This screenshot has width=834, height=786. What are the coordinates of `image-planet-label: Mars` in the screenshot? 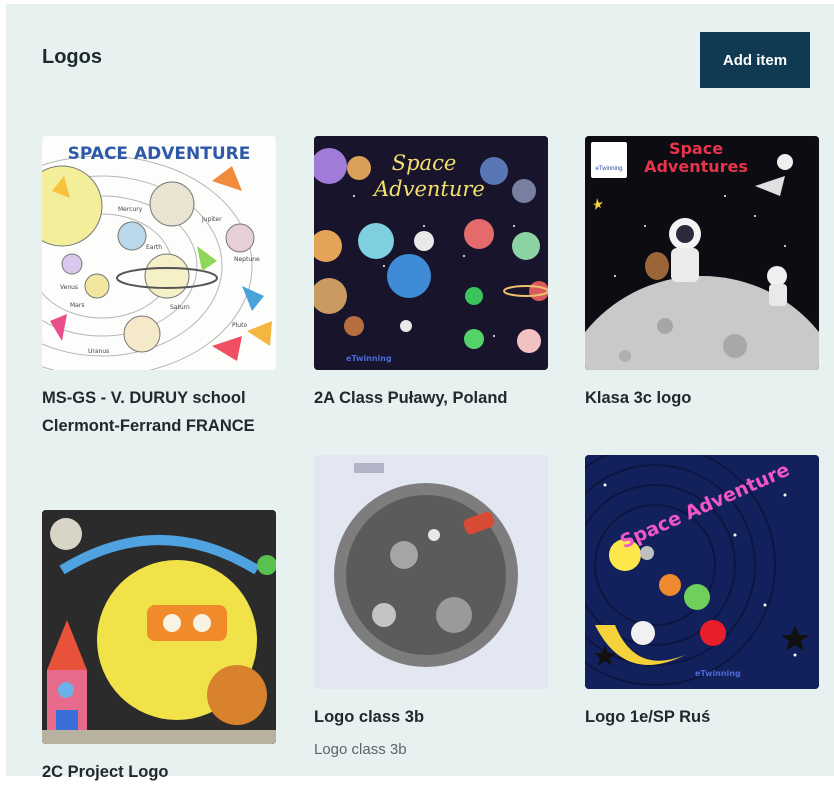 It's located at (77, 305).